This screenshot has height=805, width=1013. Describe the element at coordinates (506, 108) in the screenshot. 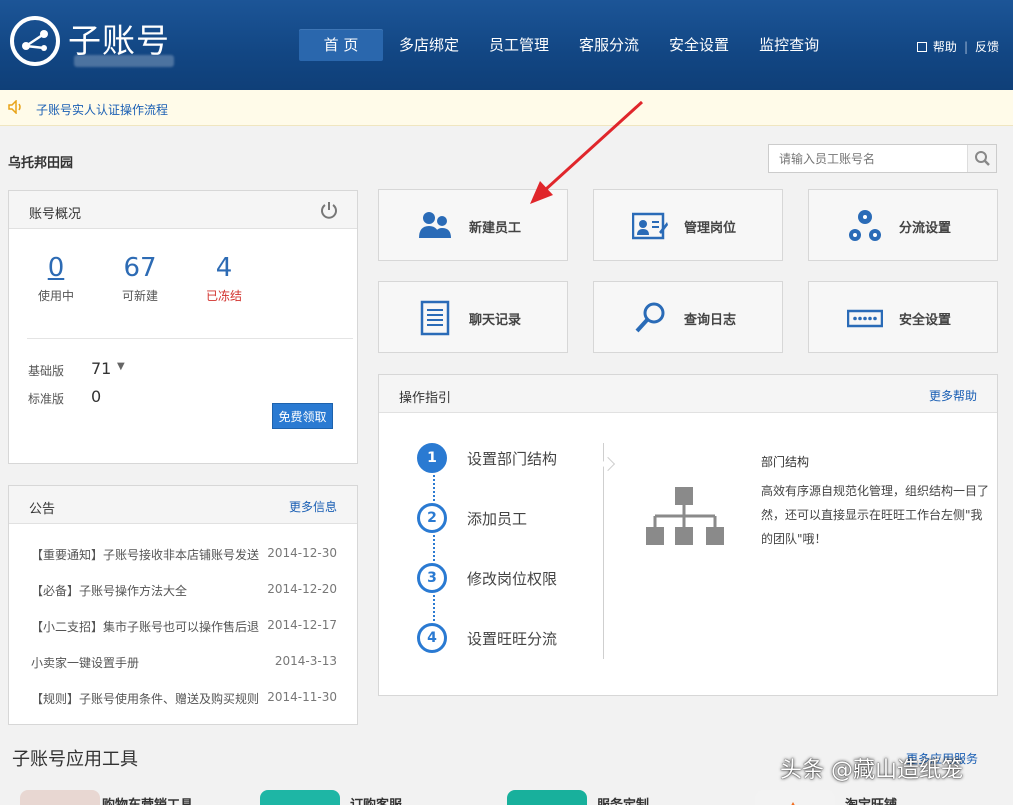

I see `notice-bar: 子账号实人认证操作流程` at that location.